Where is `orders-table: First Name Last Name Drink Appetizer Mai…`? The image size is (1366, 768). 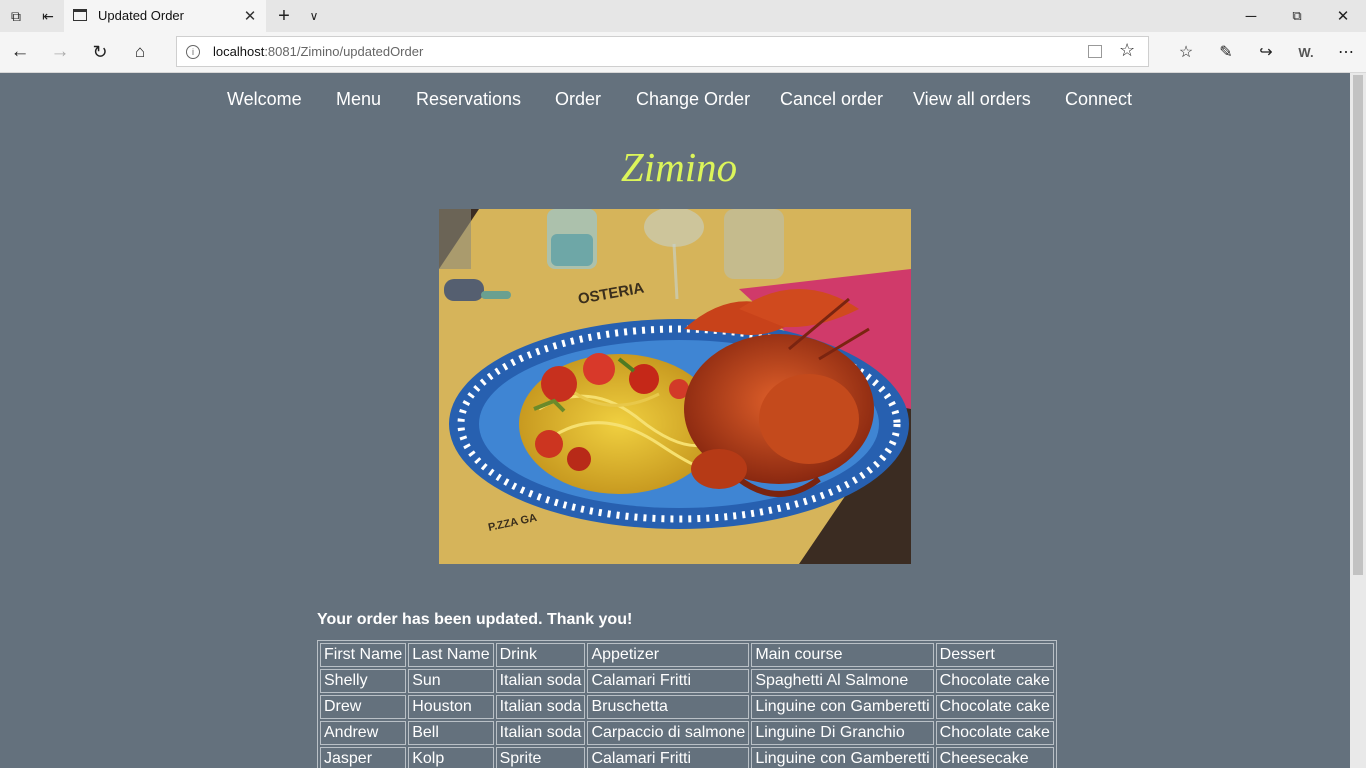 orders-table: First Name Last Name Drink Appetizer Mai… is located at coordinates (687, 704).